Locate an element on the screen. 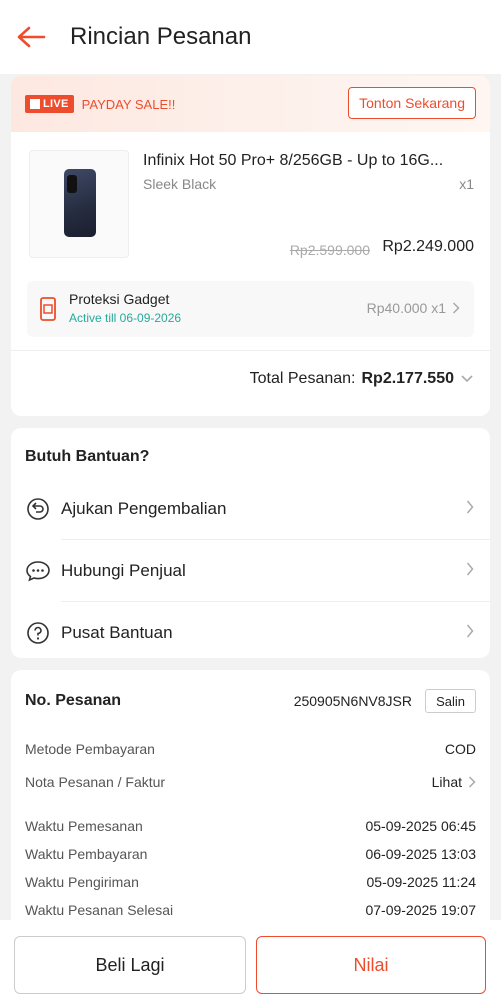 The width and height of the screenshot is (501, 1000). live-badge-label: LIVE is located at coordinates (56, 104).